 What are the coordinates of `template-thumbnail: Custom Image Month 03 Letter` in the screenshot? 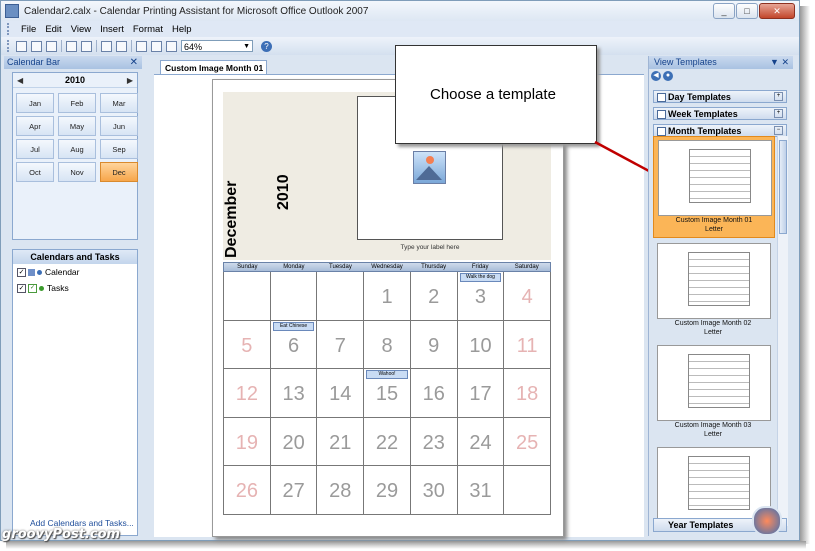 It's located at (713, 392).